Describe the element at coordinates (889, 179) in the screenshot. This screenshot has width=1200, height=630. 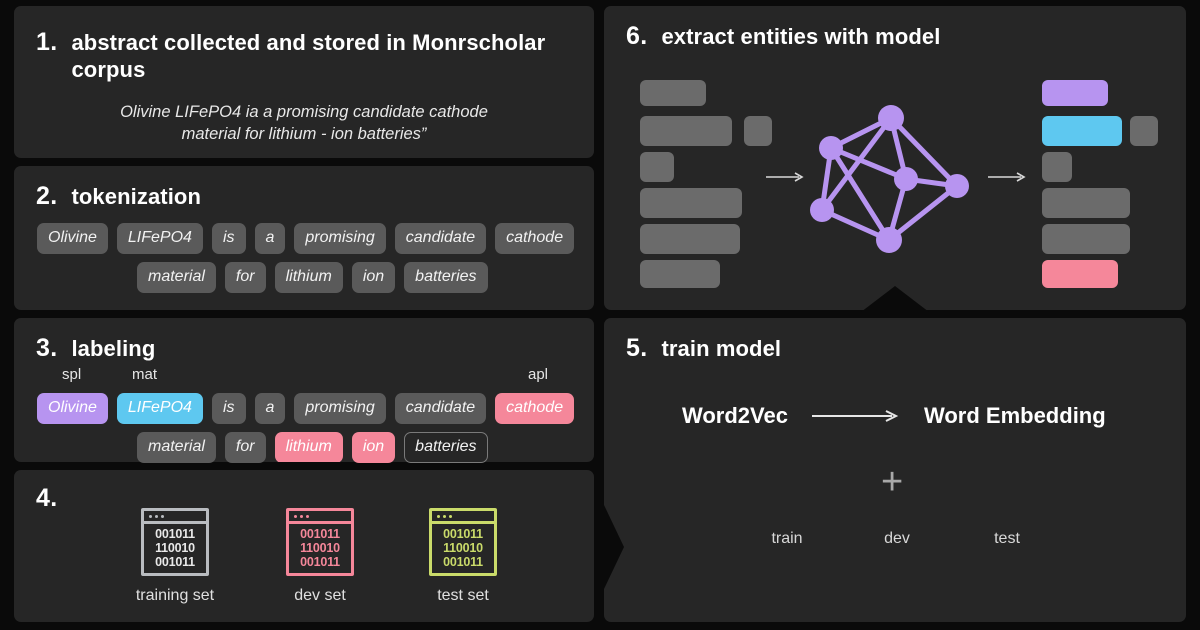
I see `model-graph-icon` at that location.